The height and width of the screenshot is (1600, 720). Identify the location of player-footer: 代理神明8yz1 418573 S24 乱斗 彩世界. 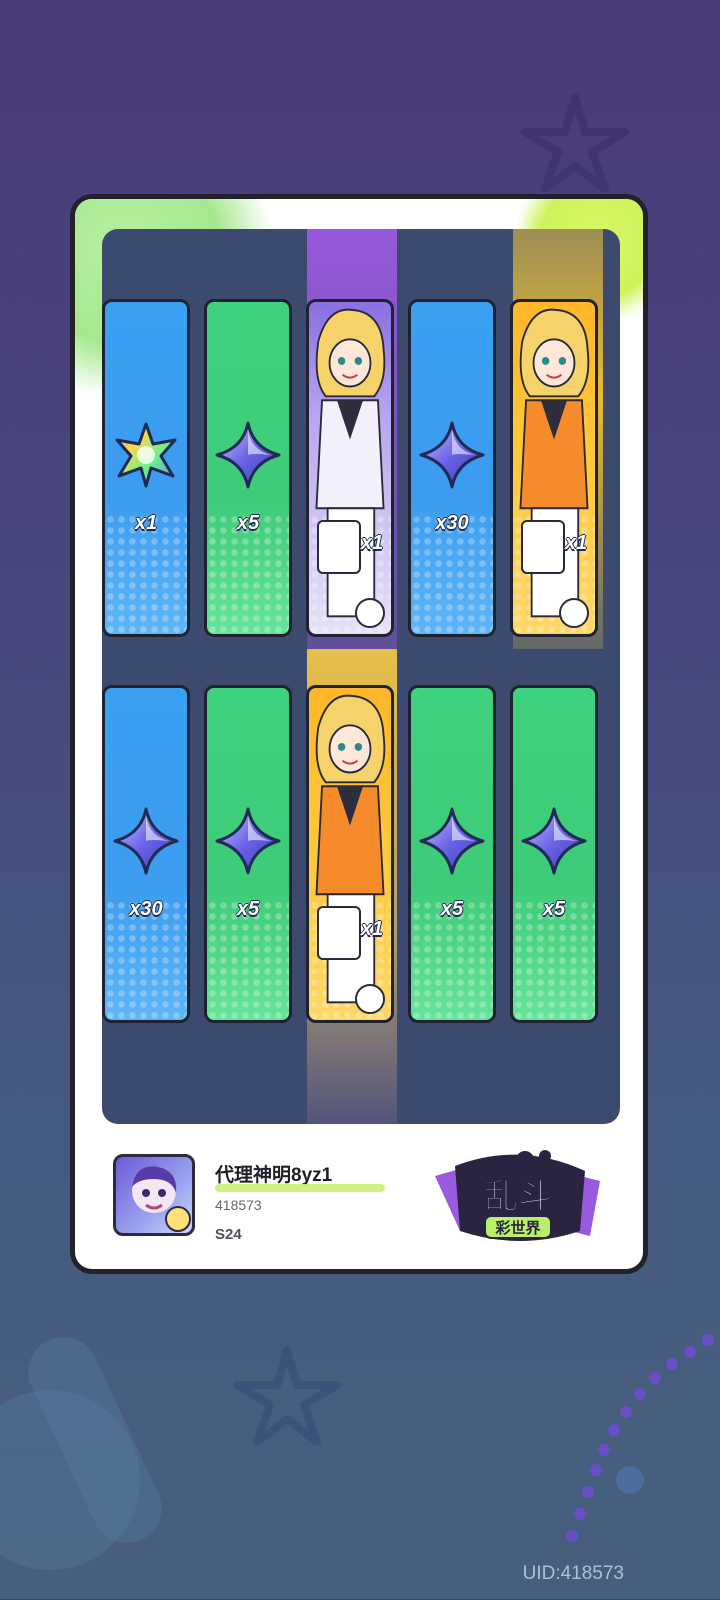
(359, 1196).